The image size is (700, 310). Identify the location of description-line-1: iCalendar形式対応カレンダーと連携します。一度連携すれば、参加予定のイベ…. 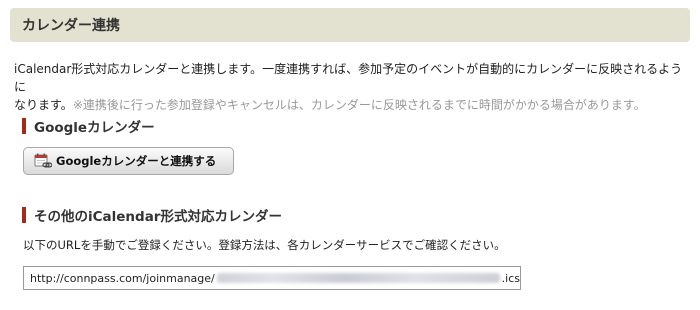
(348, 78).